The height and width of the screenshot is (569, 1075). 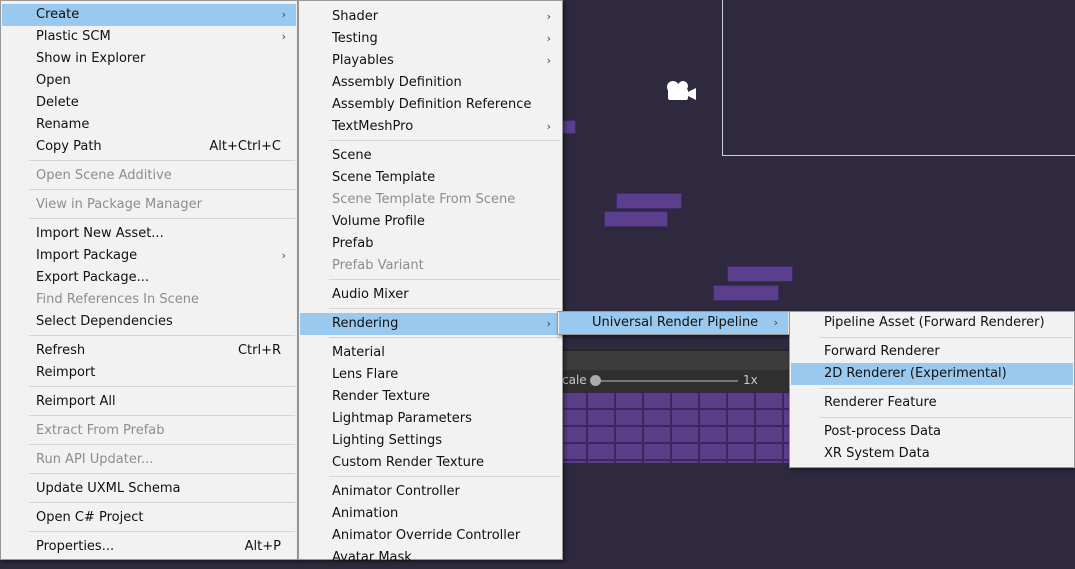 What do you see at coordinates (430, 397) in the screenshot?
I see `menu-item-render-texture: Render Texture` at bounding box center [430, 397].